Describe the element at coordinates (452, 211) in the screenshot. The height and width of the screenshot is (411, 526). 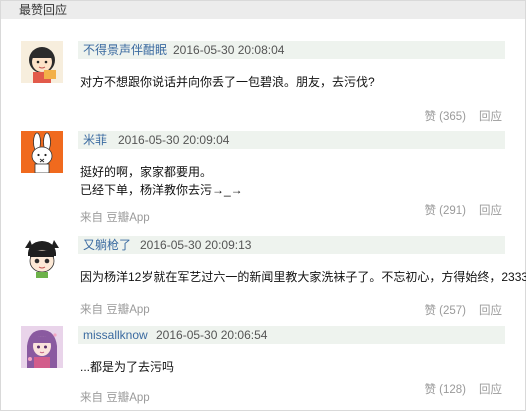
I see `like-count: (291)` at that location.